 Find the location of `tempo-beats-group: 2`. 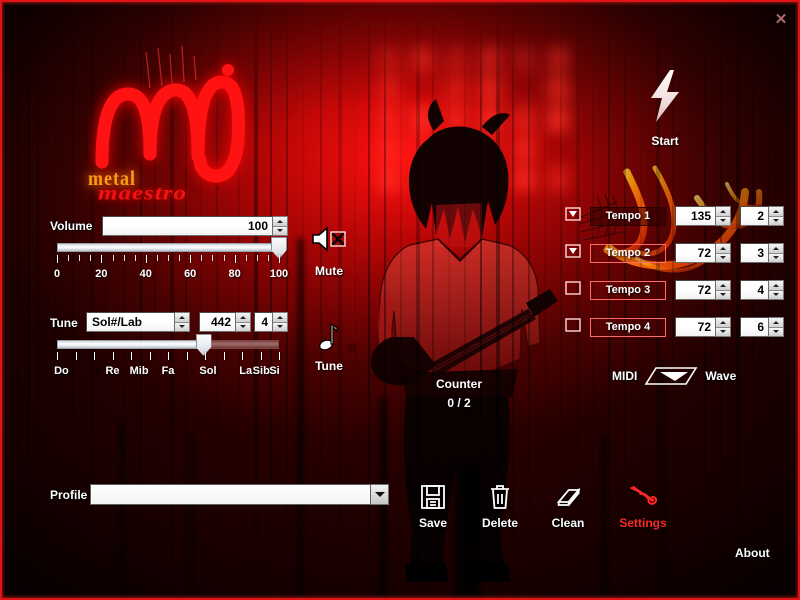

tempo-beats-group: 2 is located at coordinates (762, 216).